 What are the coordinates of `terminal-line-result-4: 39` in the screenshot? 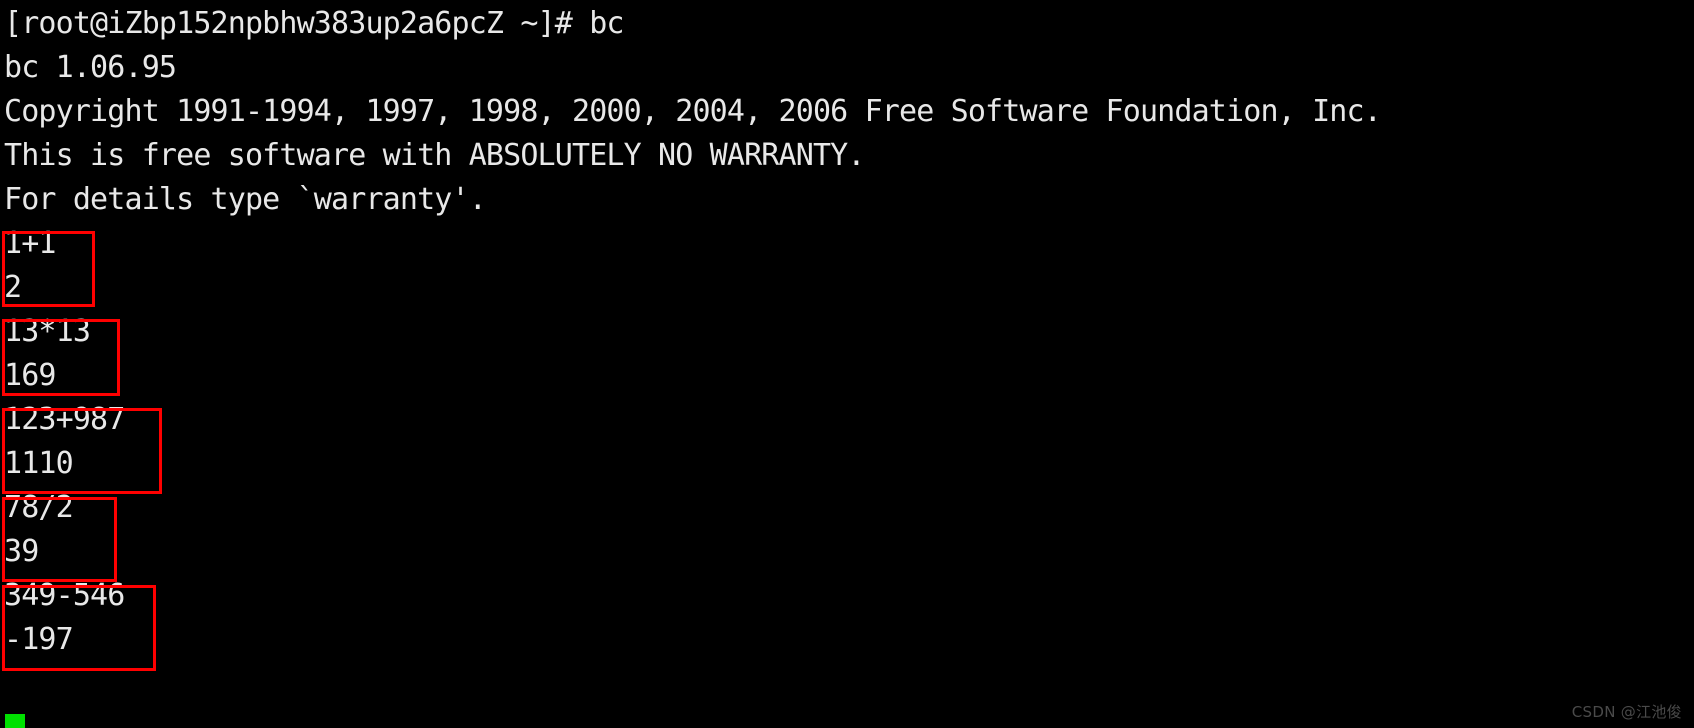 It's located at (21, 551).